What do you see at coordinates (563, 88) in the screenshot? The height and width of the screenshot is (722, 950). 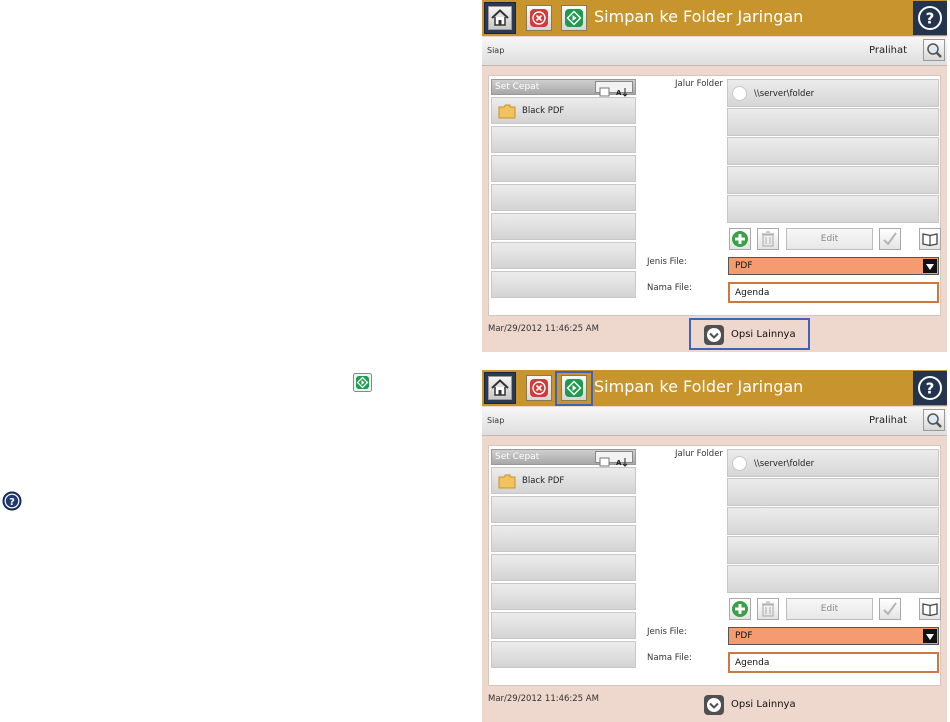 I see `quick-sets-header: Set Cepat A` at bounding box center [563, 88].